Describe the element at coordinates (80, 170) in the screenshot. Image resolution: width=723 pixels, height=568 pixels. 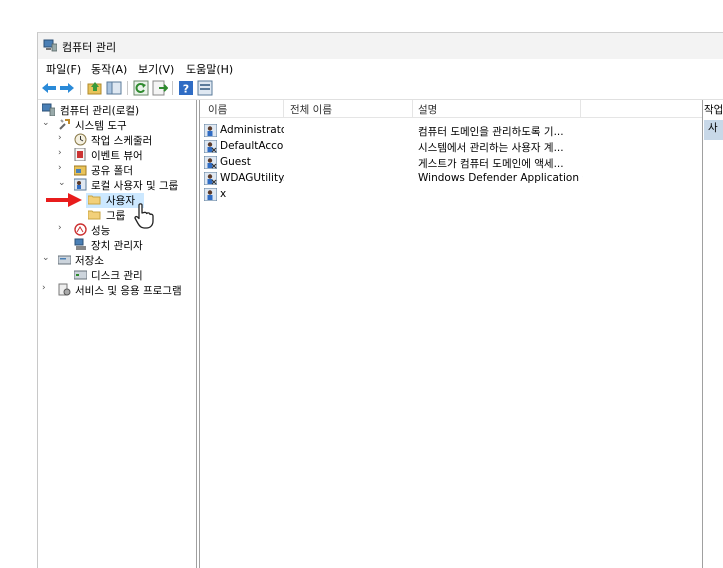
I see `shared-folder-icon` at that location.